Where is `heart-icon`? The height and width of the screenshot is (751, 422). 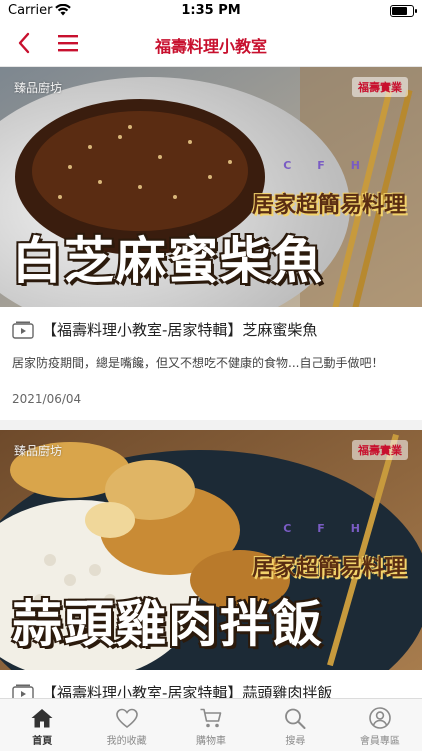 heart-icon is located at coordinates (126, 718).